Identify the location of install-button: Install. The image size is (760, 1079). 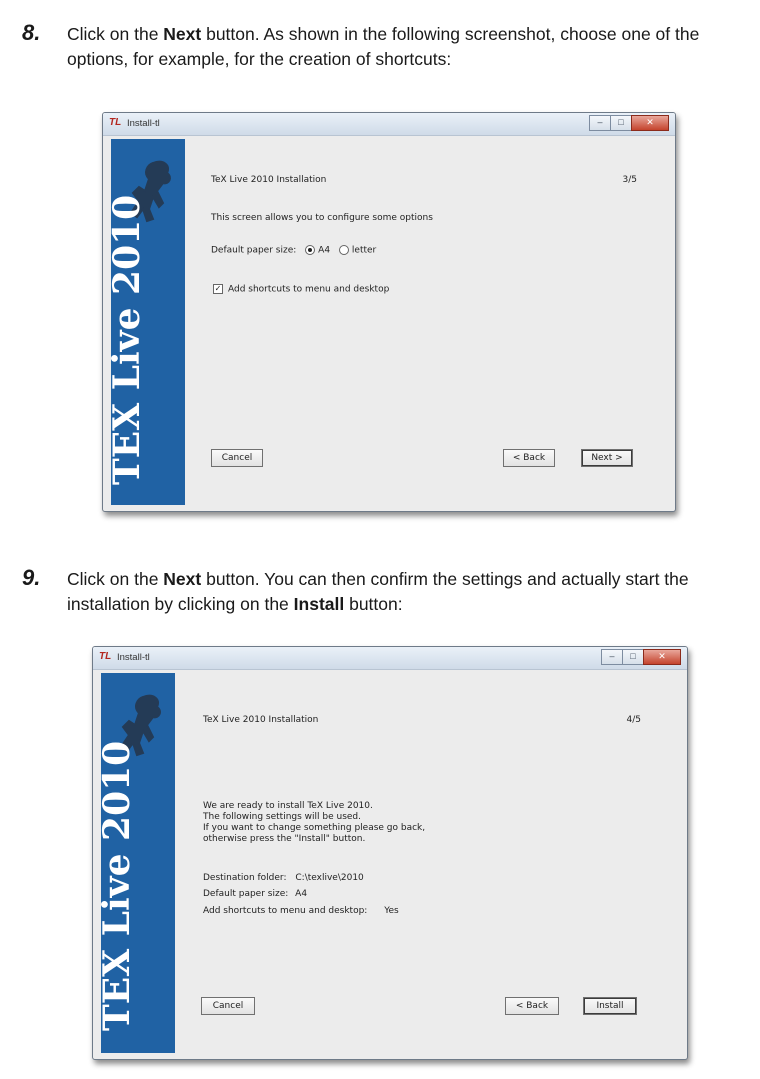
(610, 1006).